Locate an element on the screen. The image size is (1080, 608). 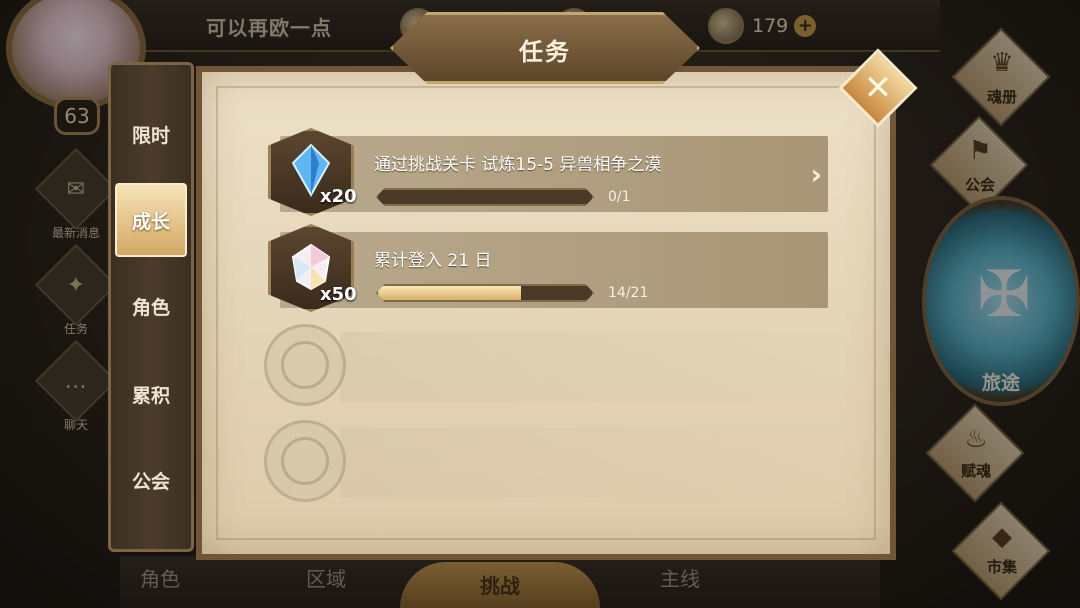
task-category-tabs: 限时 成长 角色 累积 公会 is located at coordinates (151, 307).